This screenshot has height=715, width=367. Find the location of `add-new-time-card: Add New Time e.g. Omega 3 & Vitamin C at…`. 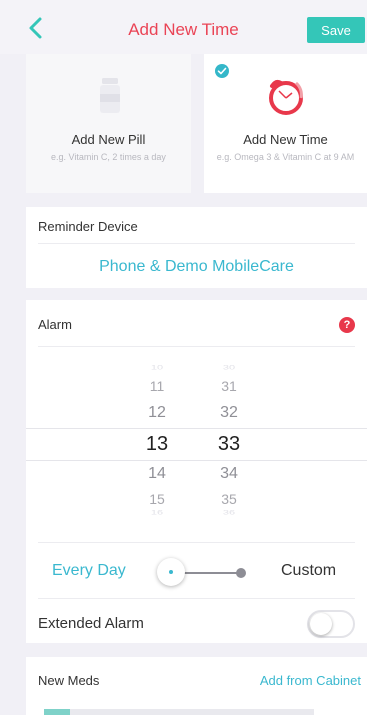

add-new-time-card: Add New Time e.g. Omega 3 & Vitamin C at… is located at coordinates (285, 123).